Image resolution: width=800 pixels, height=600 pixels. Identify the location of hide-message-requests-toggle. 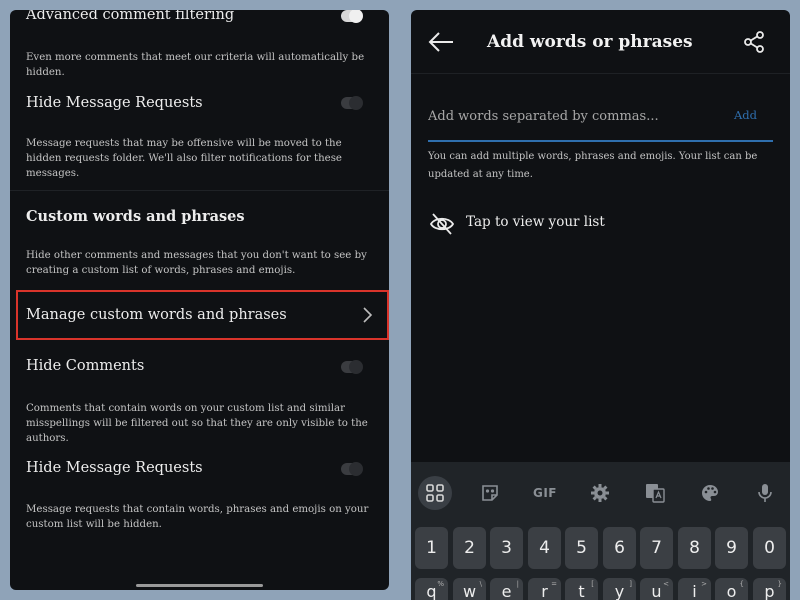
(352, 103).